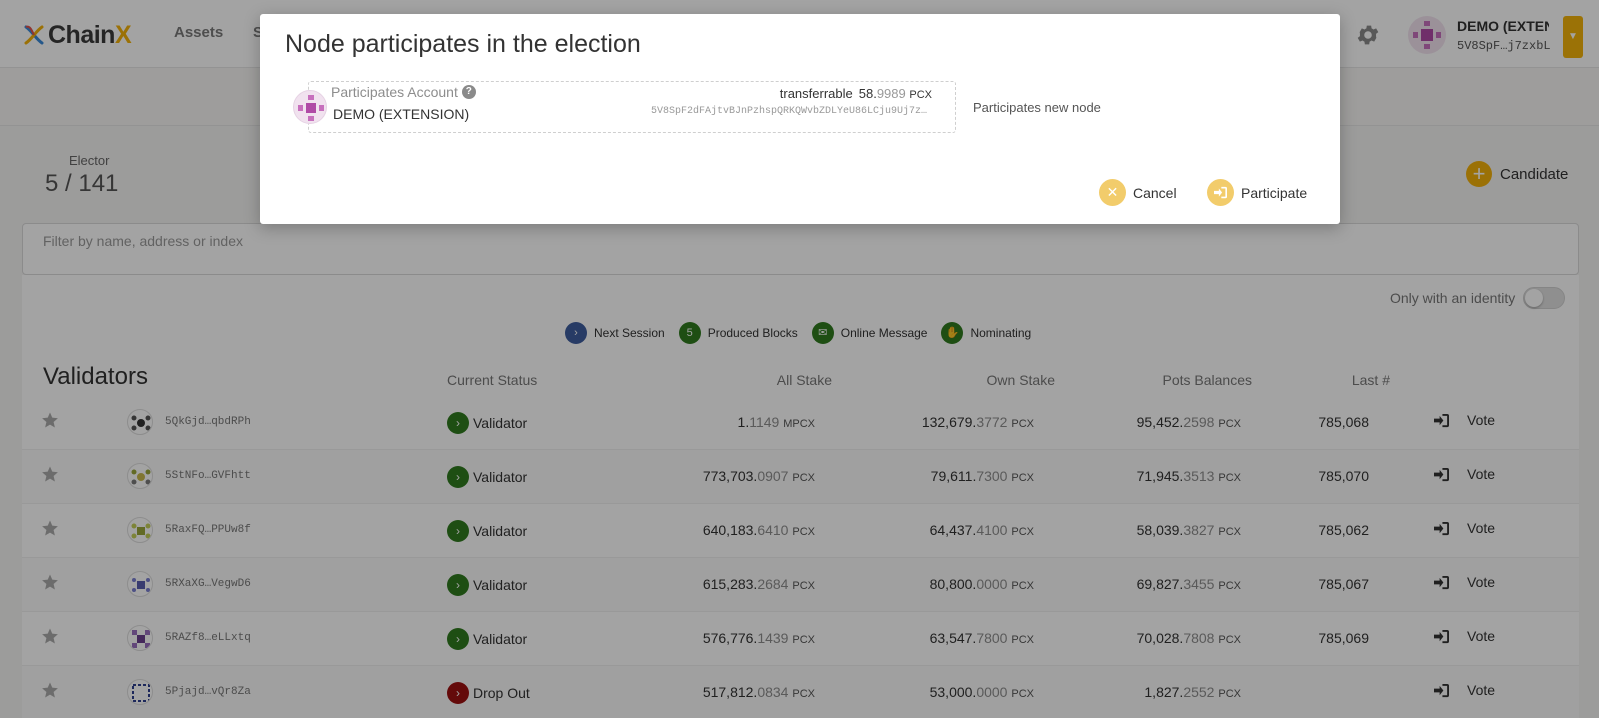  Describe the element at coordinates (1274, 192) in the screenshot. I see `participate-label: Participate` at that location.